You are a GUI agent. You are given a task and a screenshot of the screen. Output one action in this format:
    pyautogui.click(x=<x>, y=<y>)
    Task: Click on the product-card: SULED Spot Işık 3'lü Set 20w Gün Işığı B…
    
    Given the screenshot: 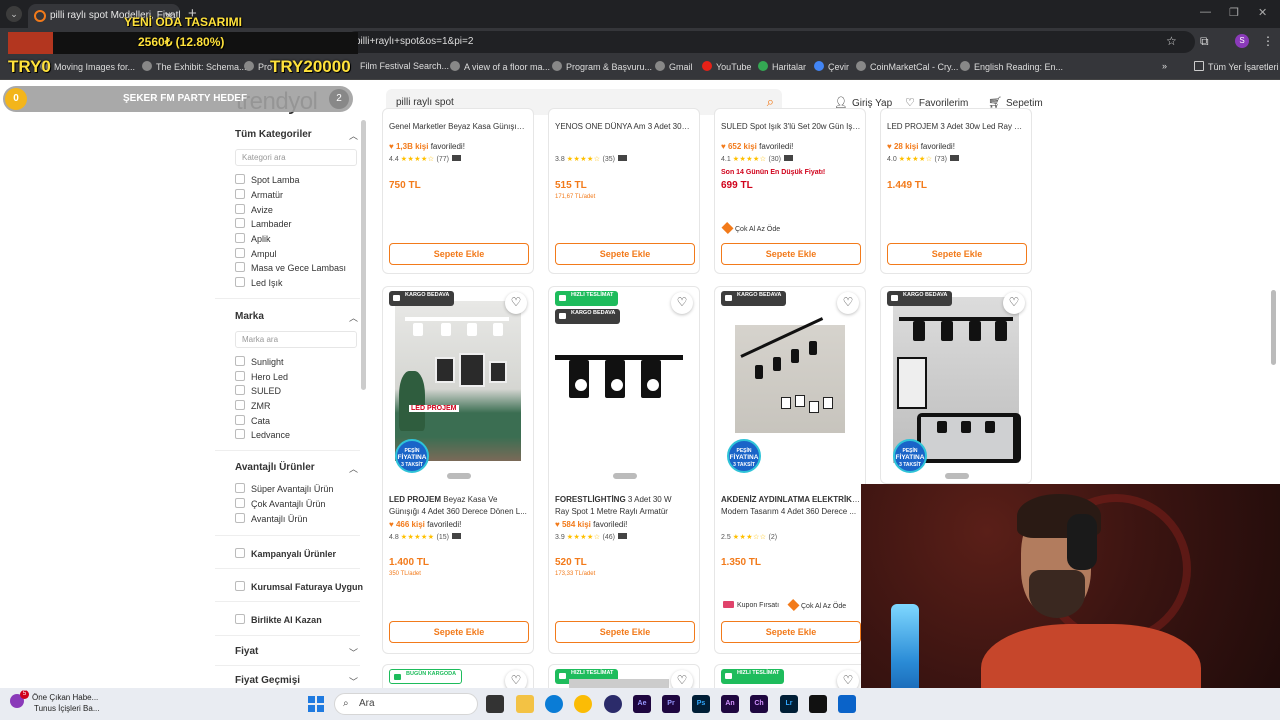 What is the action you would take?
    pyautogui.click(x=790, y=191)
    